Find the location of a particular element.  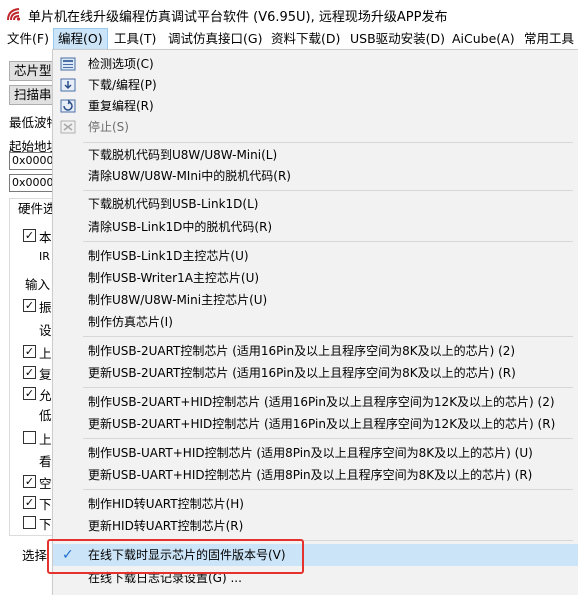

menu-item-label: 制作U8W/U8W-Mini主控芯片(U) is located at coordinates (178, 300).